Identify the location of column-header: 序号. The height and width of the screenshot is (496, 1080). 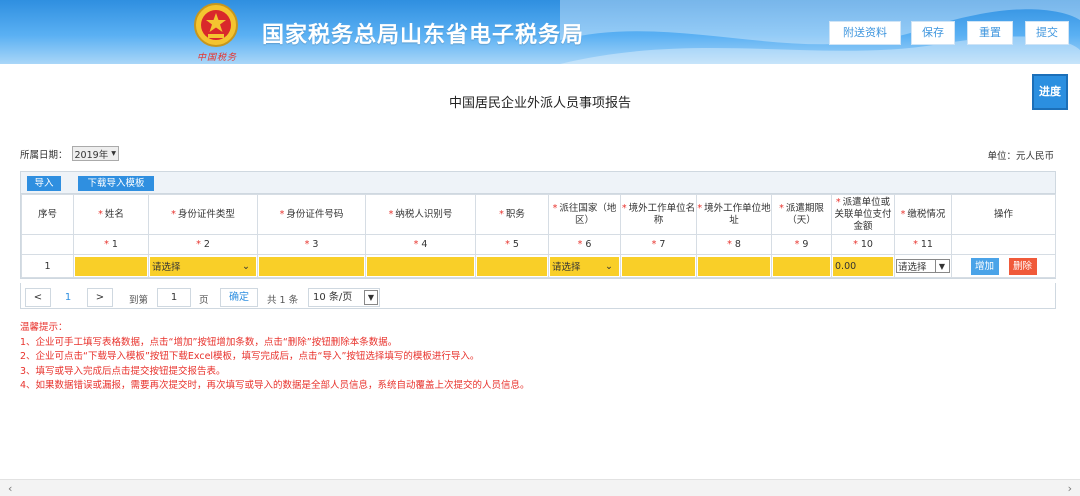
(47, 214).